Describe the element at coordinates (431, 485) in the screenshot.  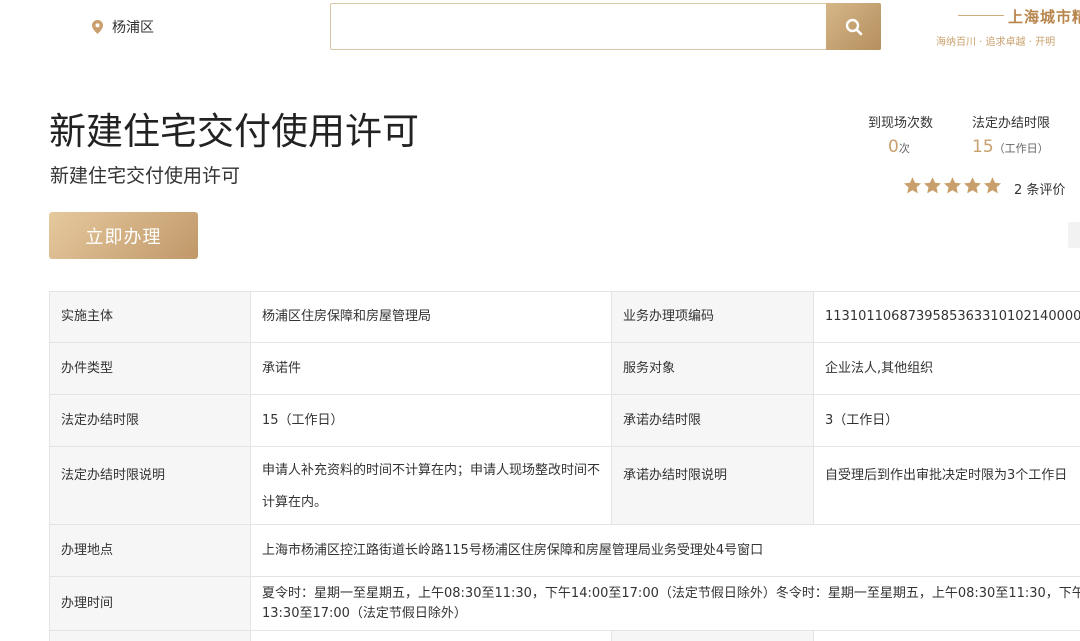
I see `cell-value: 申请人补充资料的时间不计算在内；申请人现场整改时间不计算在内。` at that location.